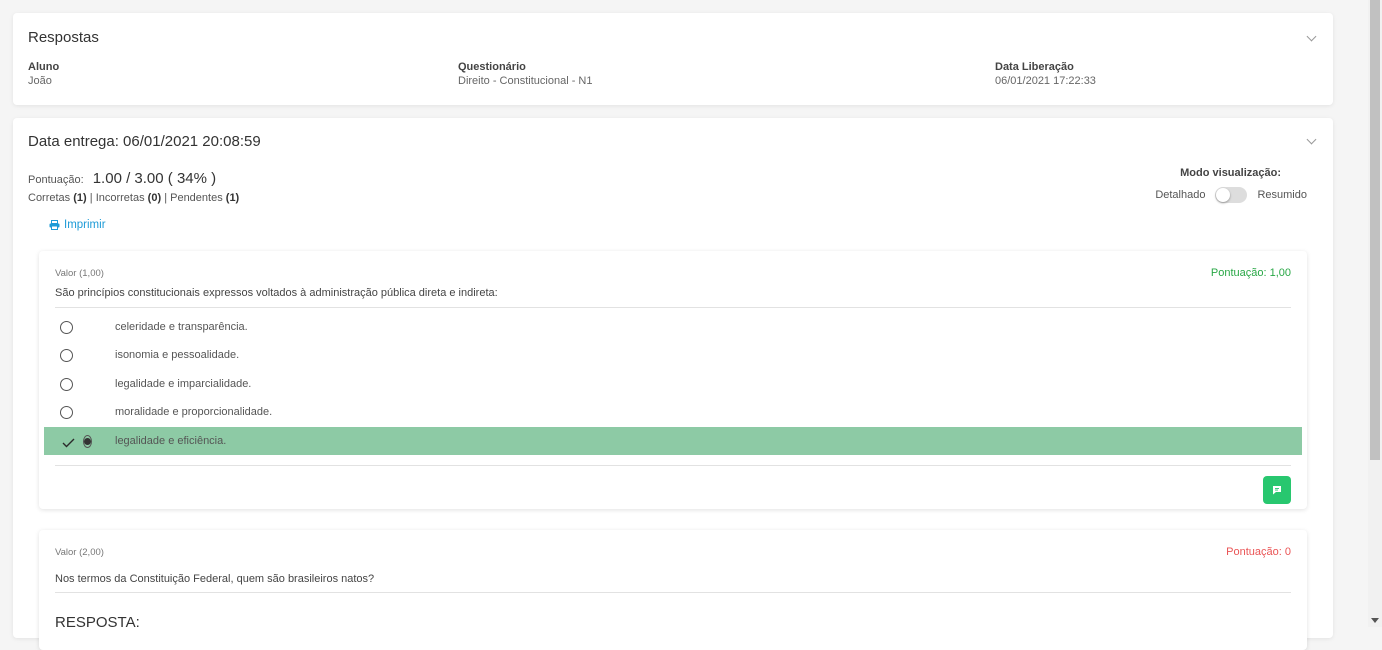 Image resolution: width=1382 pixels, height=650 pixels. Describe the element at coordinates (79, 273) in the screenshot. I see `question-value: Valor (1,00)` at that location.